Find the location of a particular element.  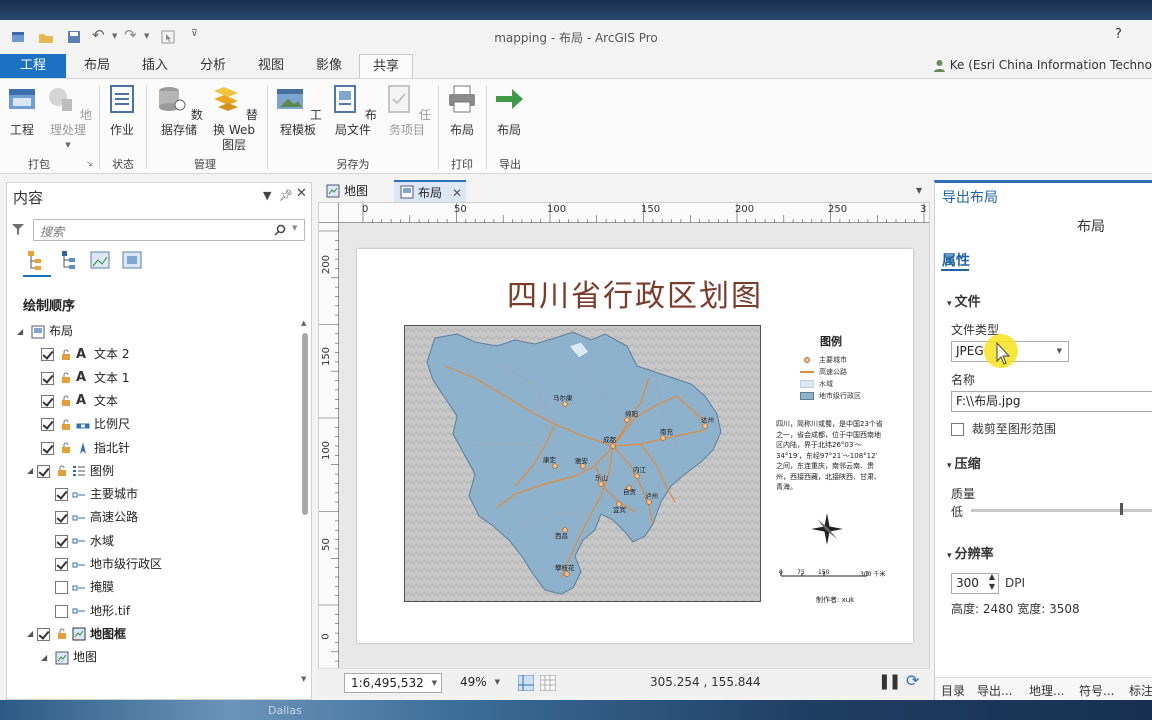

resolution-section-header: ▾ 分辨率 is located at coordinates (970, 552).